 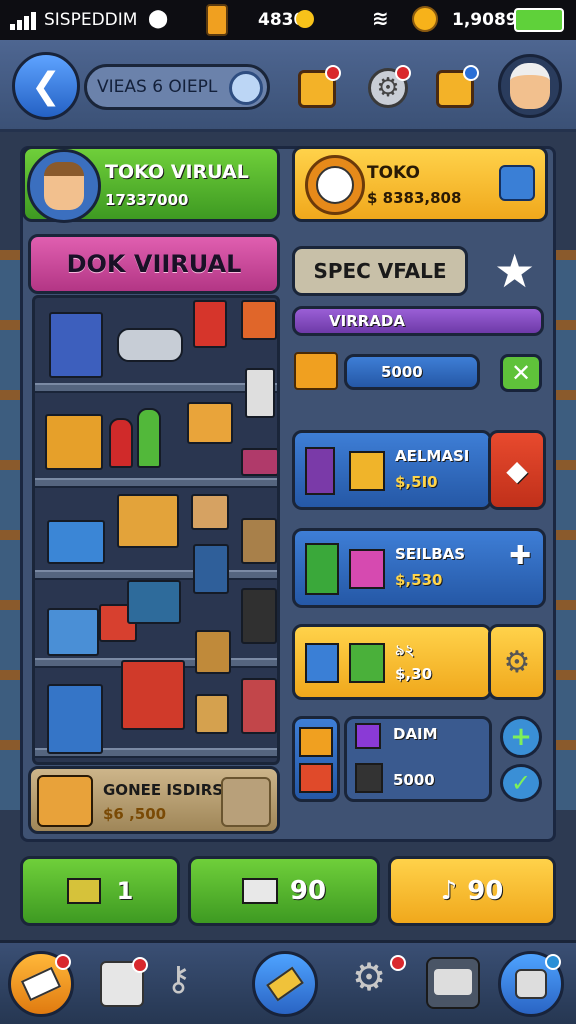 What do you see at coordinates (514, 271) in the screenshot?
I see `star-icon: ★` at bounding box center [514, 271].